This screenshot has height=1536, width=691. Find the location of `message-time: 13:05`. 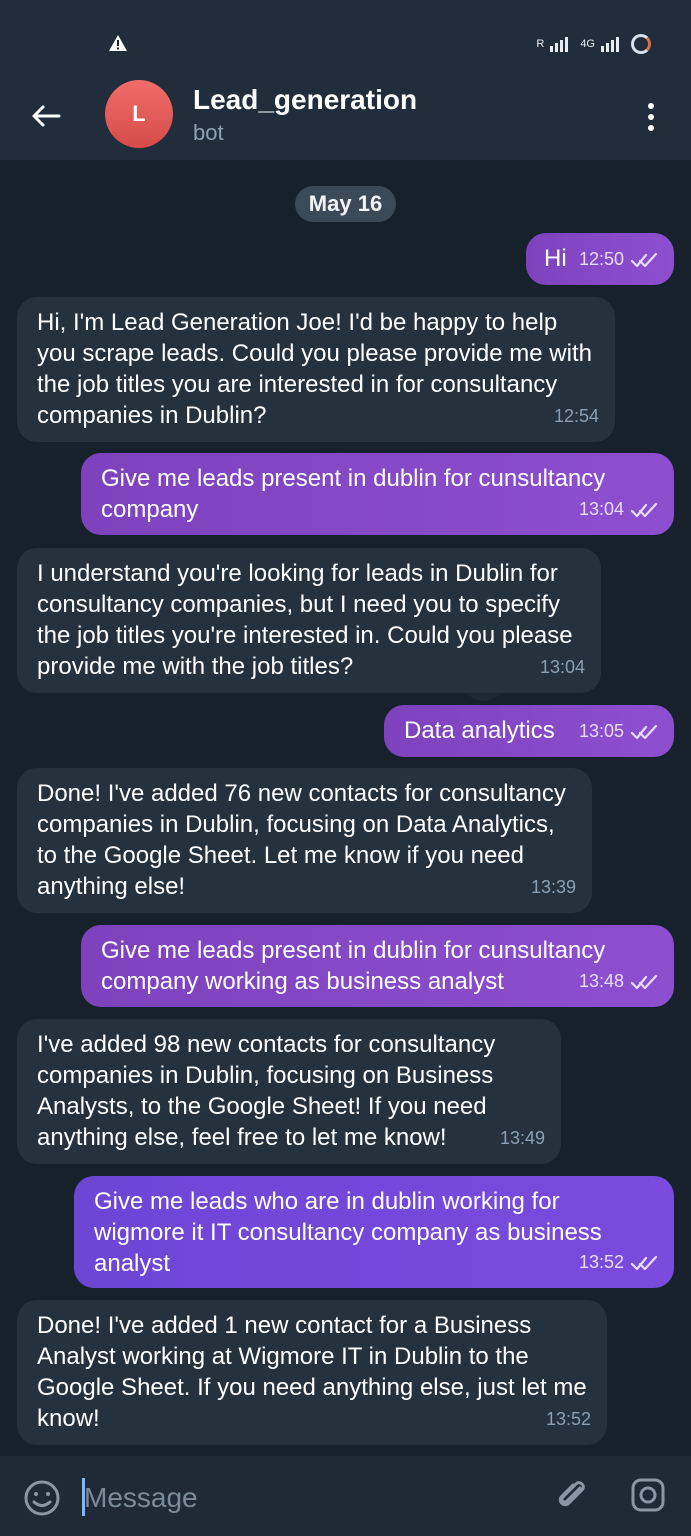

message-time: 13:05 is located at coordinates (601, 731).